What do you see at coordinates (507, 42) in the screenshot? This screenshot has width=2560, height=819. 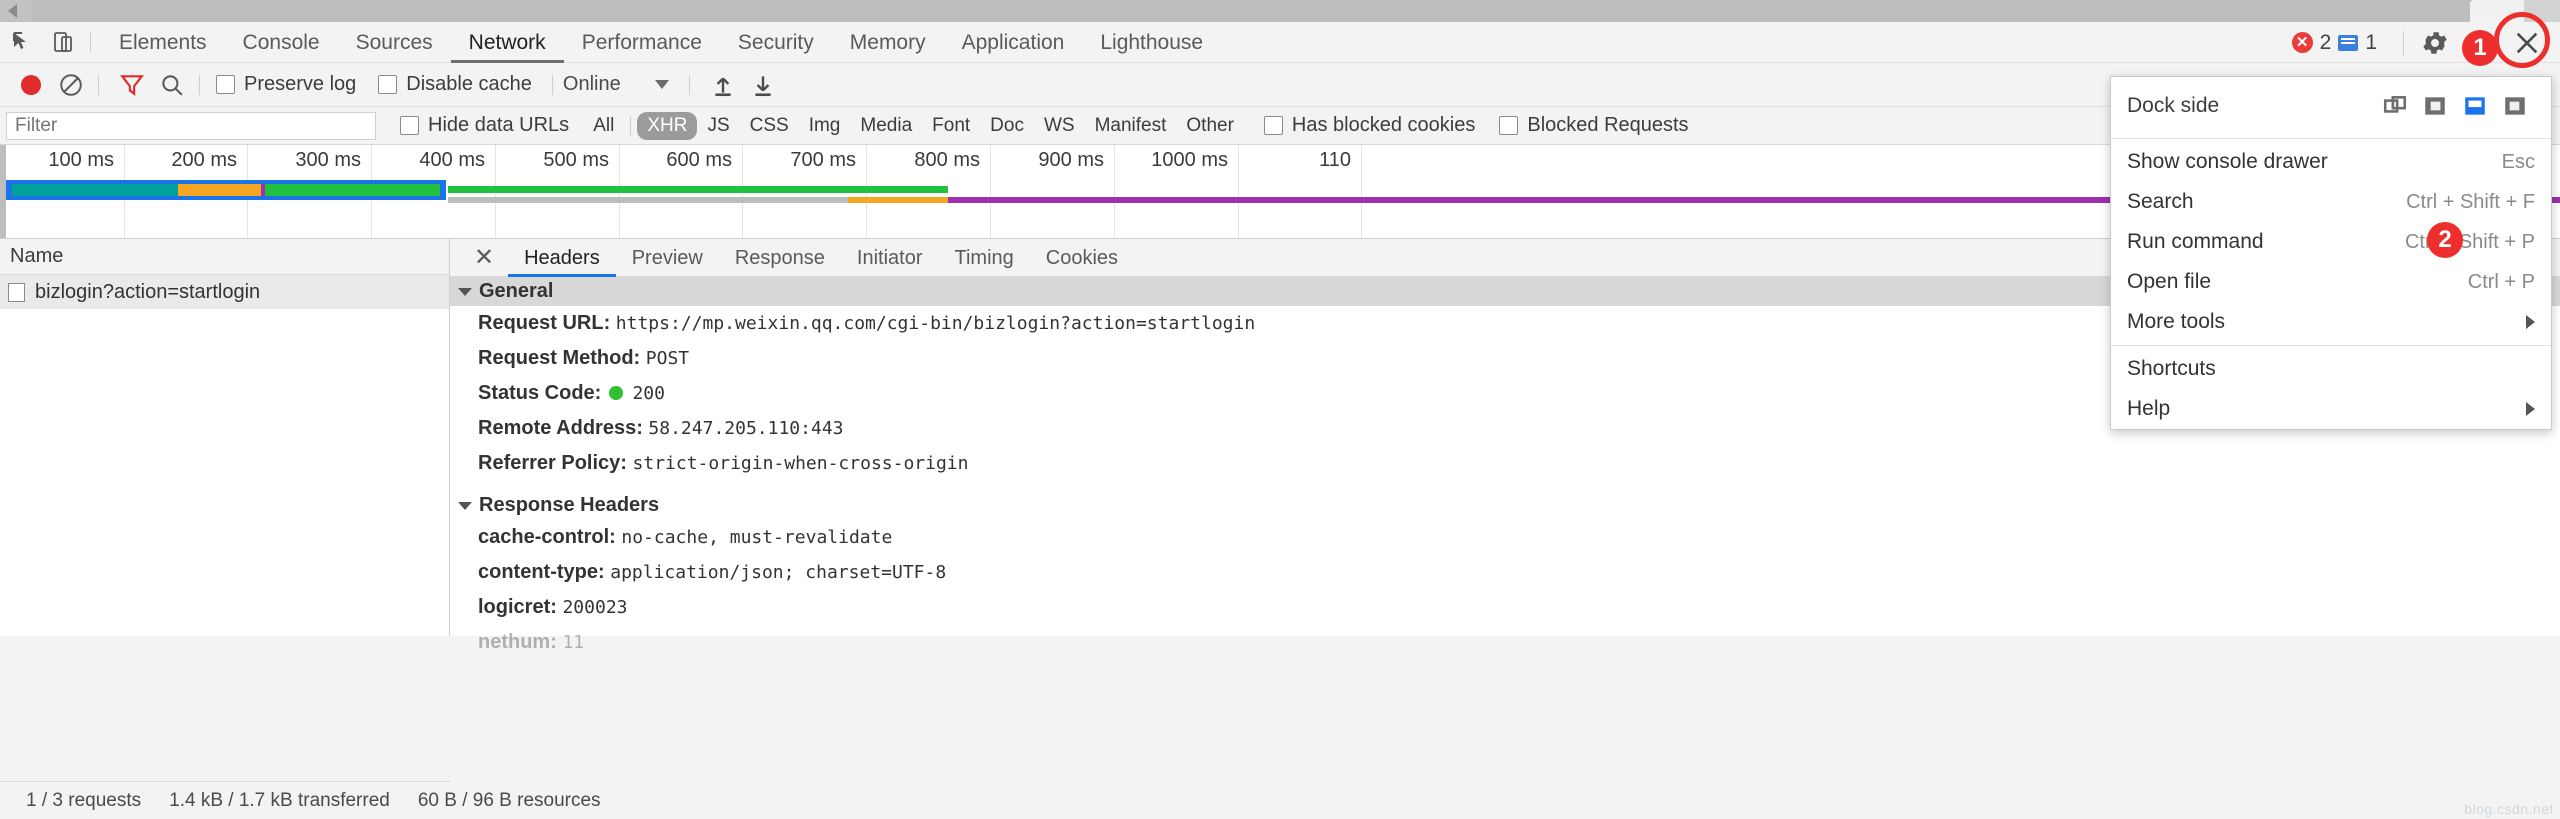 I see `tab-network: Network` at bounding box center [507, 42].